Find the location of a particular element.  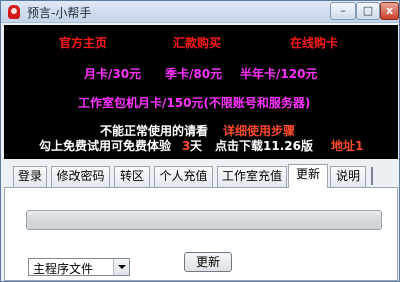

help-prompt-text: 不能正常使用的请看 is located at coordinates (154, 131).